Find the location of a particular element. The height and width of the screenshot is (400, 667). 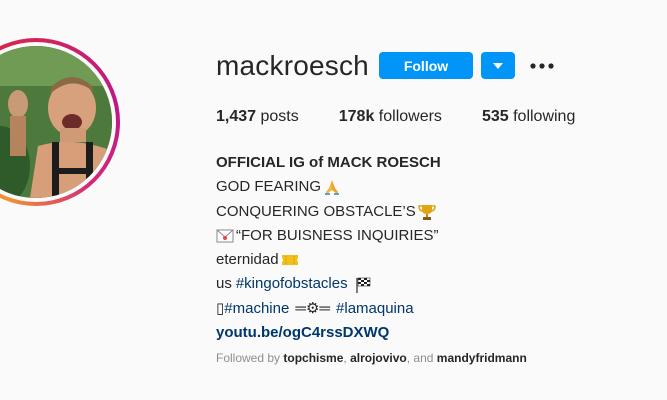

bio-text-5-prefix: us is located at coordinates (224, 284).